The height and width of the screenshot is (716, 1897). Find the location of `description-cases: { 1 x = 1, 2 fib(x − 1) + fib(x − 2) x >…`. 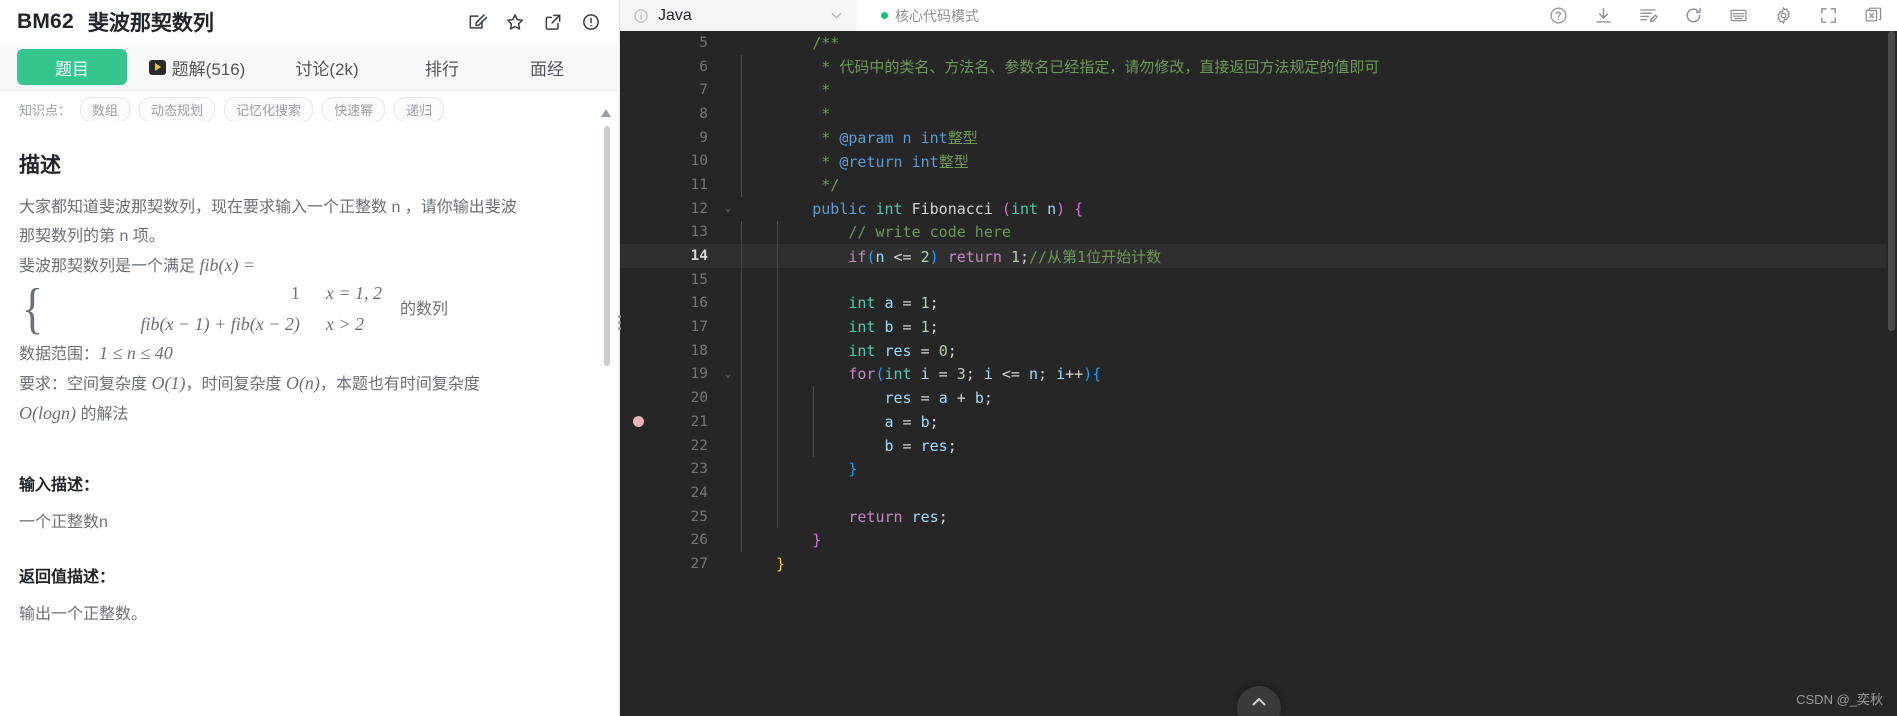

description-cases: { 1 x = 1, 2 fib(x − 1) + fib(x − 2) x >… is located at coordinates (289, 309).